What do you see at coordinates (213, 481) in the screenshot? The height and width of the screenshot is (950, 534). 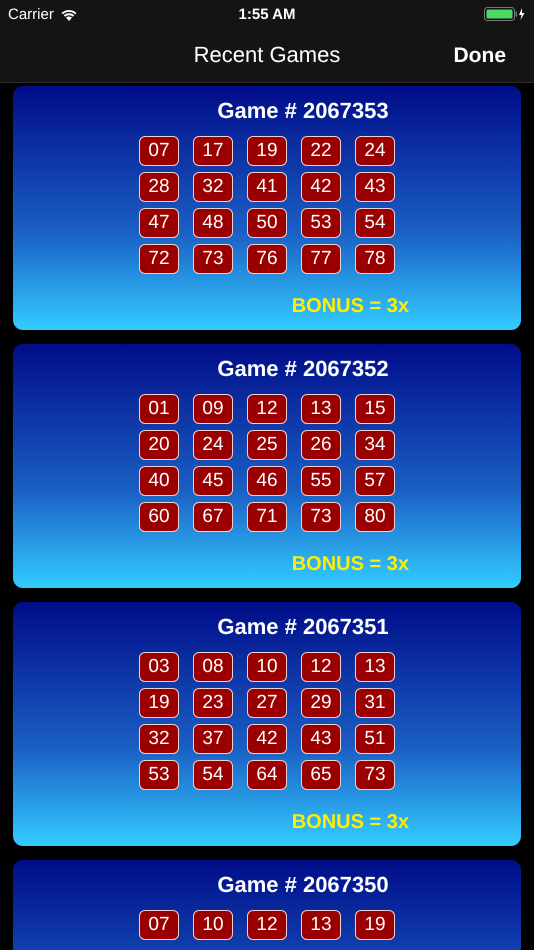 I see `number-tile: 45` at bounding box center [213, 481].